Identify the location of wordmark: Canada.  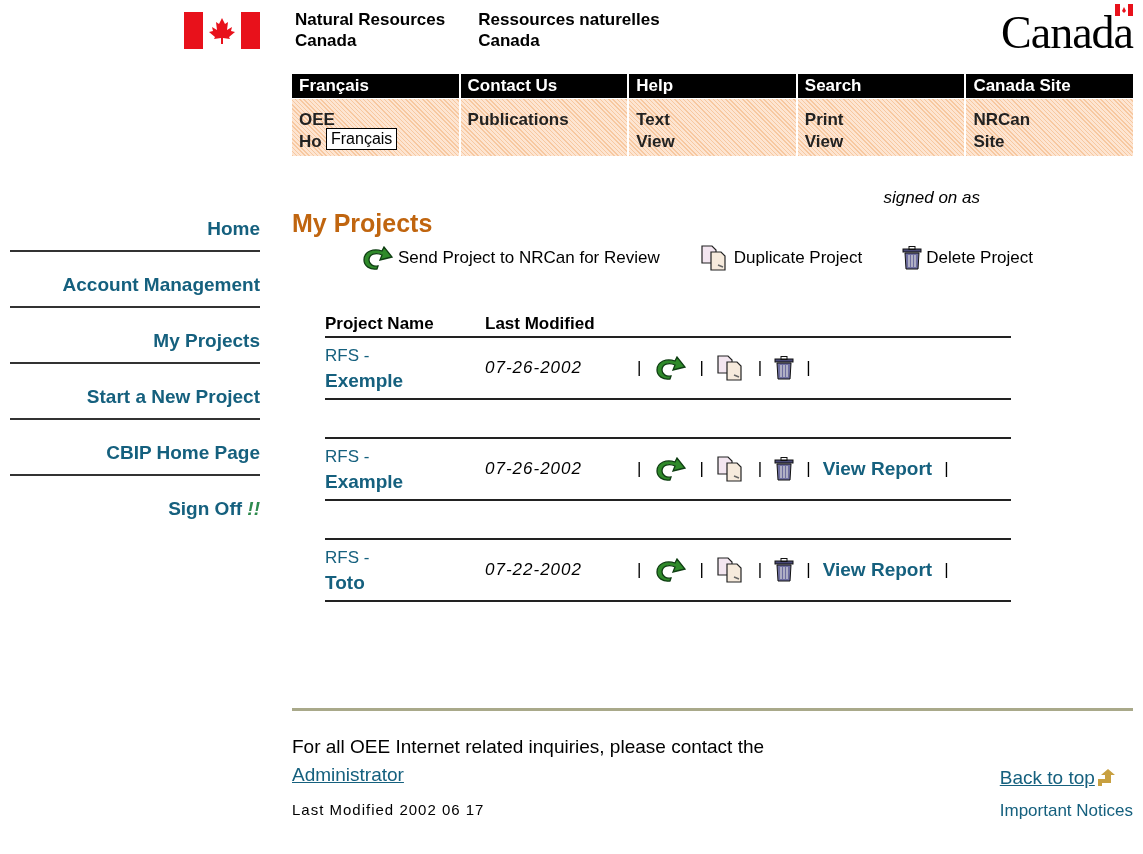
(1067, 33).